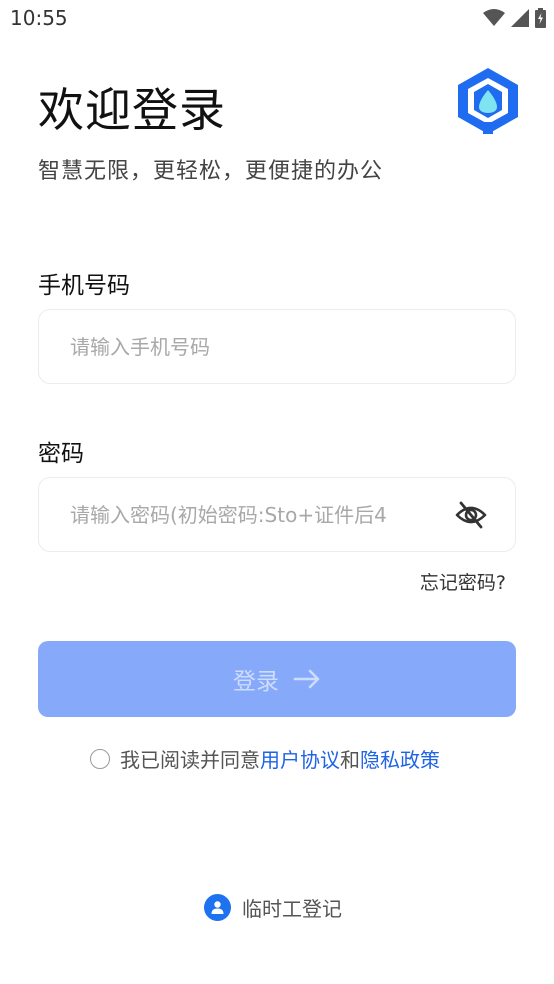 This screenshot has width=554, height=984. I want to click on login-button: 登录, so click(277, 679).